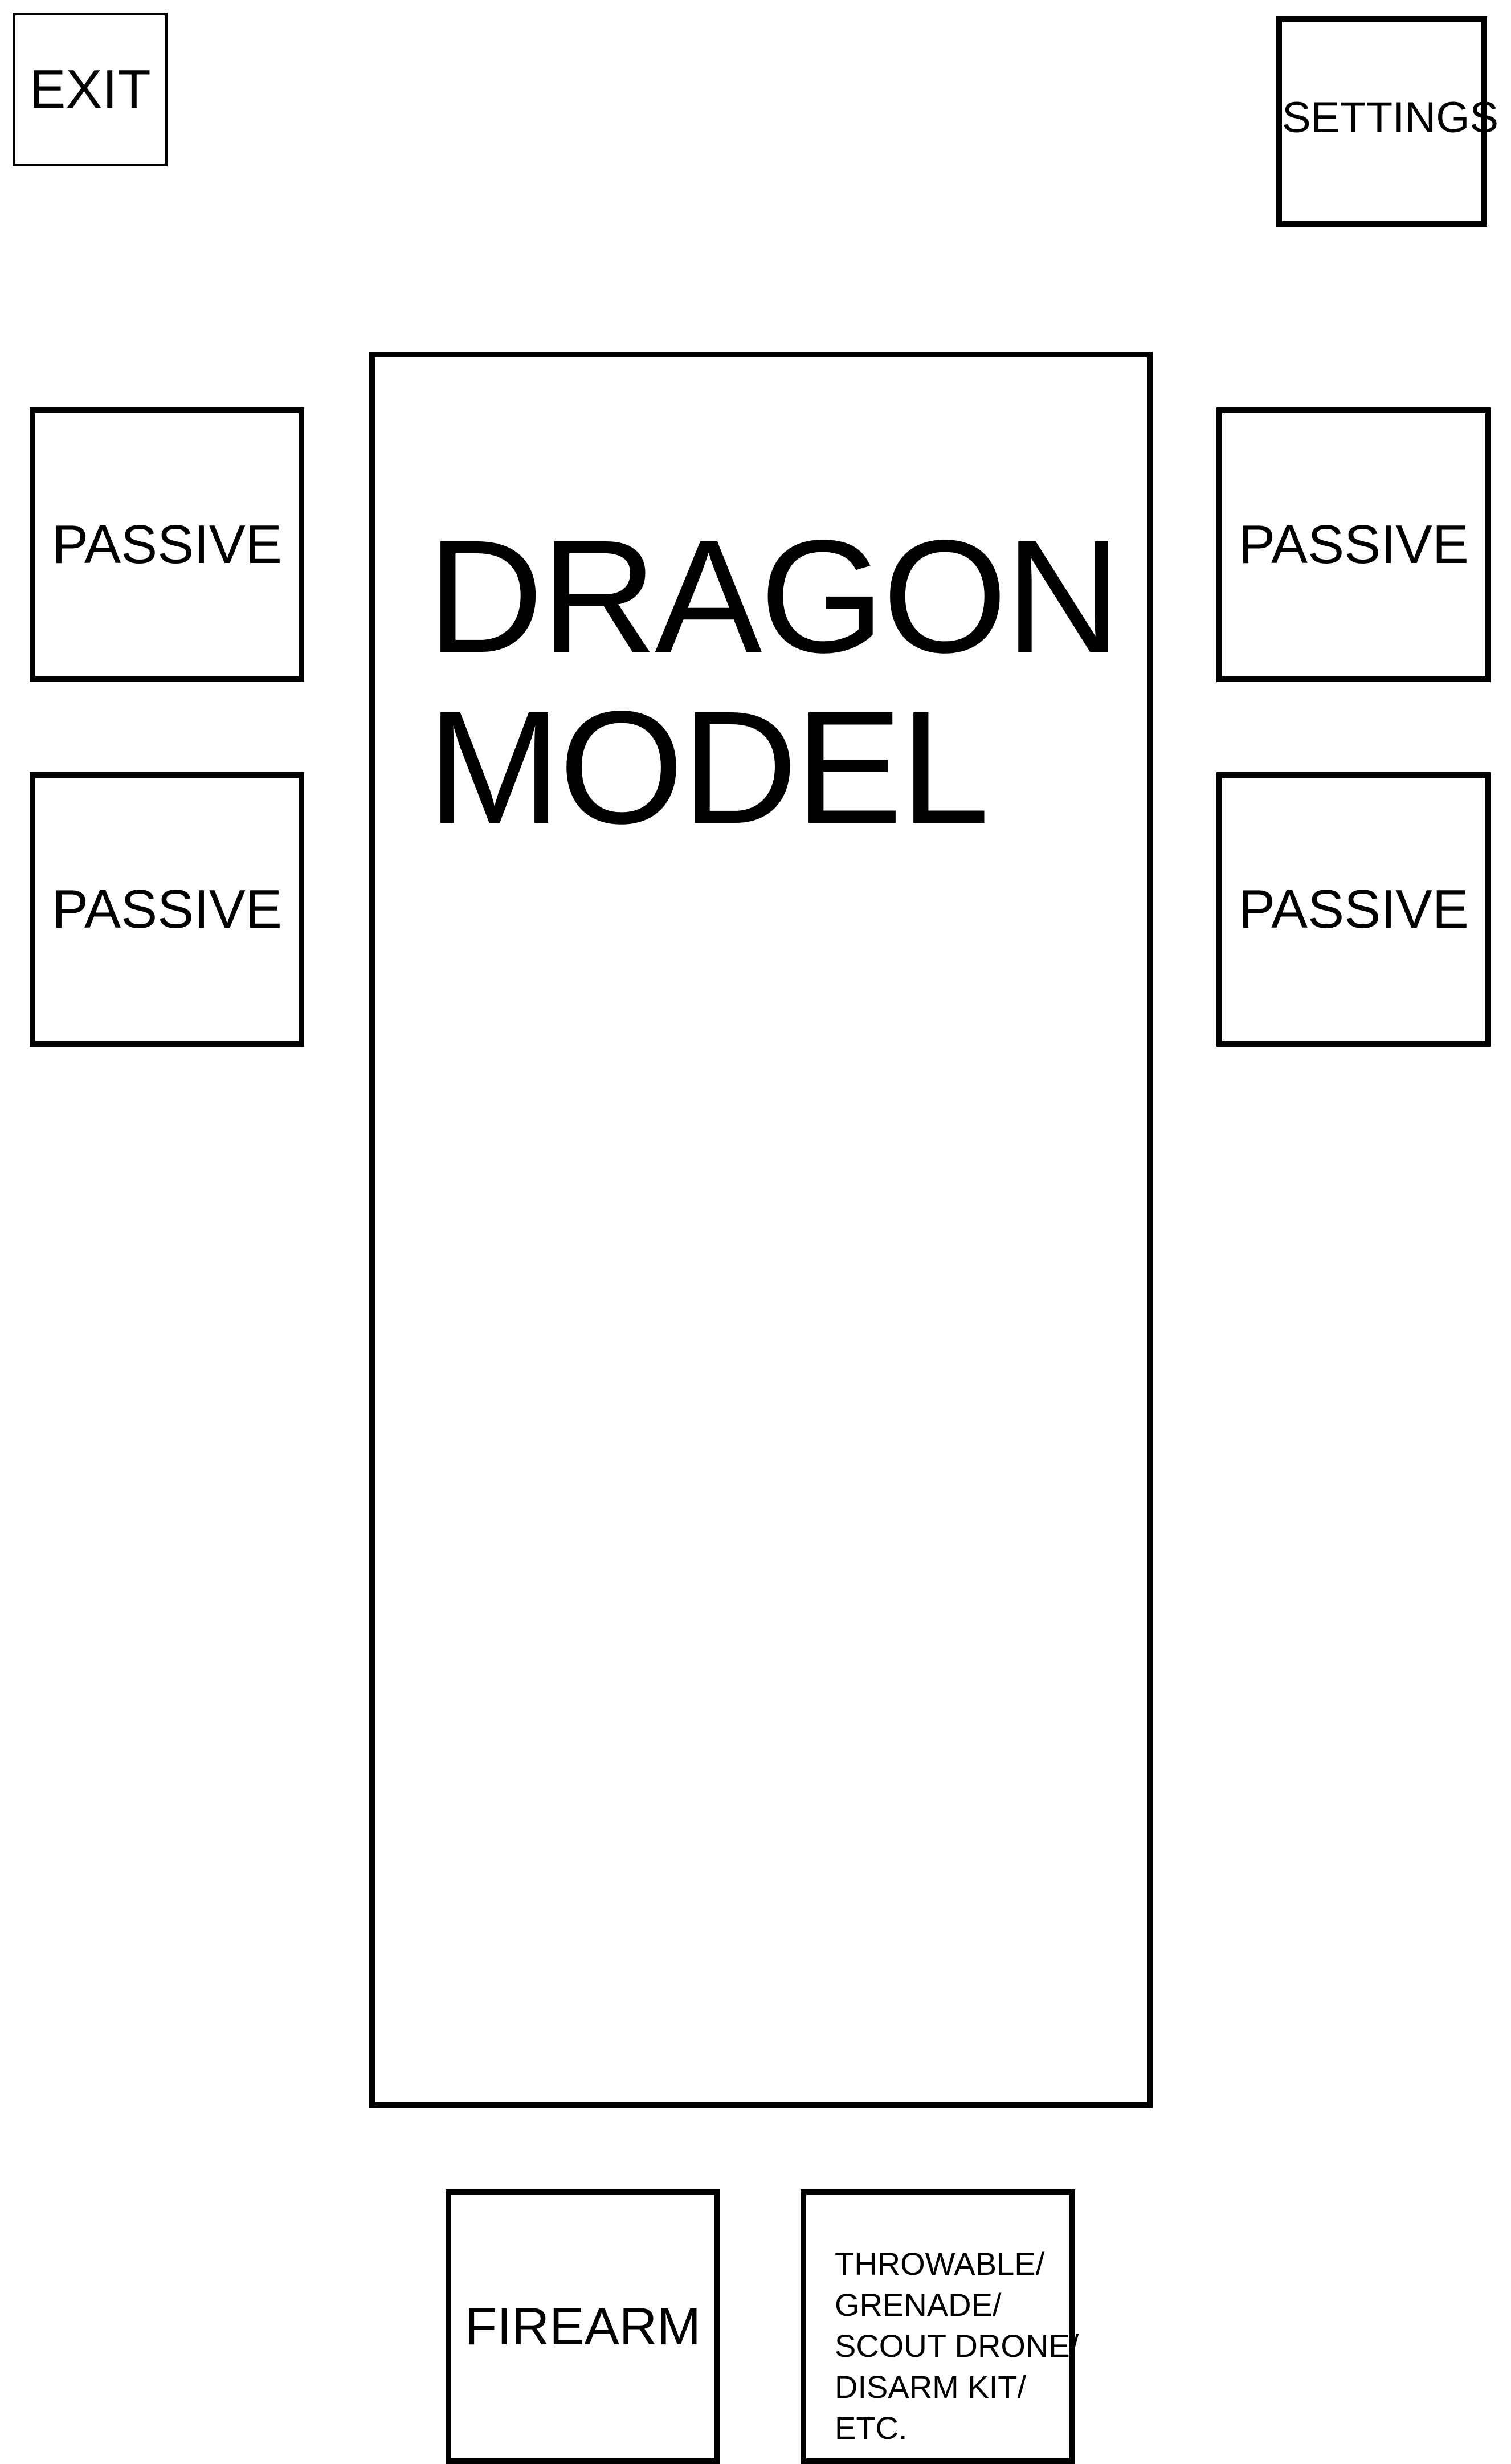  What do you see at coordinates (871, 2428) in the screenshot?
I see `throwable-line: ETC.` at bounding box center [871, 2428].